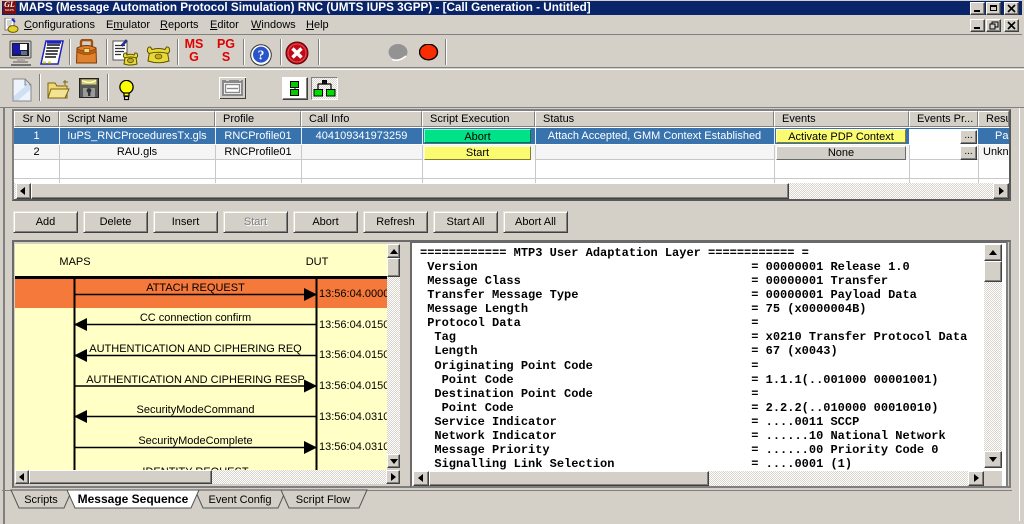 The image size is (1024, 524). Describe the element at coordinates (41, 500) in the screenshot. I see `svg-text: Scripts` at that location.